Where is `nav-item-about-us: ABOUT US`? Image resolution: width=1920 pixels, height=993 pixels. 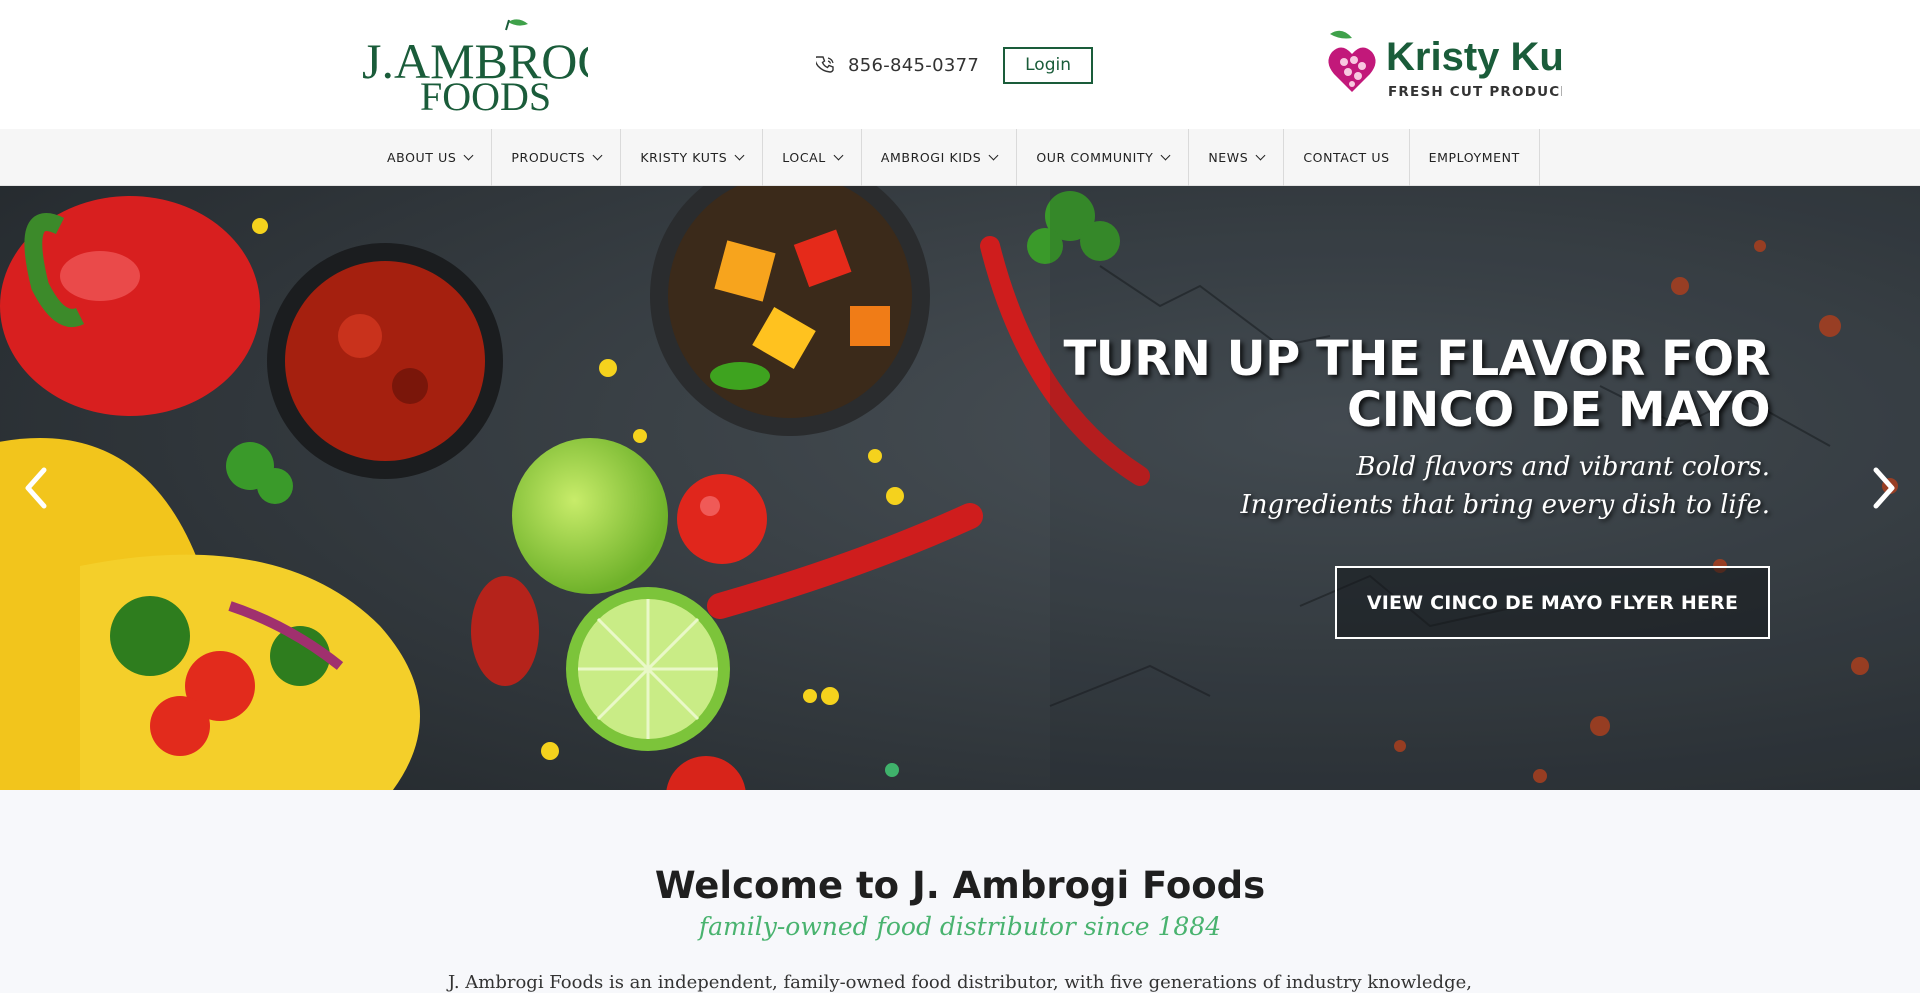
nav-item-about-us: ABOUT US is located at coordinates (430, 157).